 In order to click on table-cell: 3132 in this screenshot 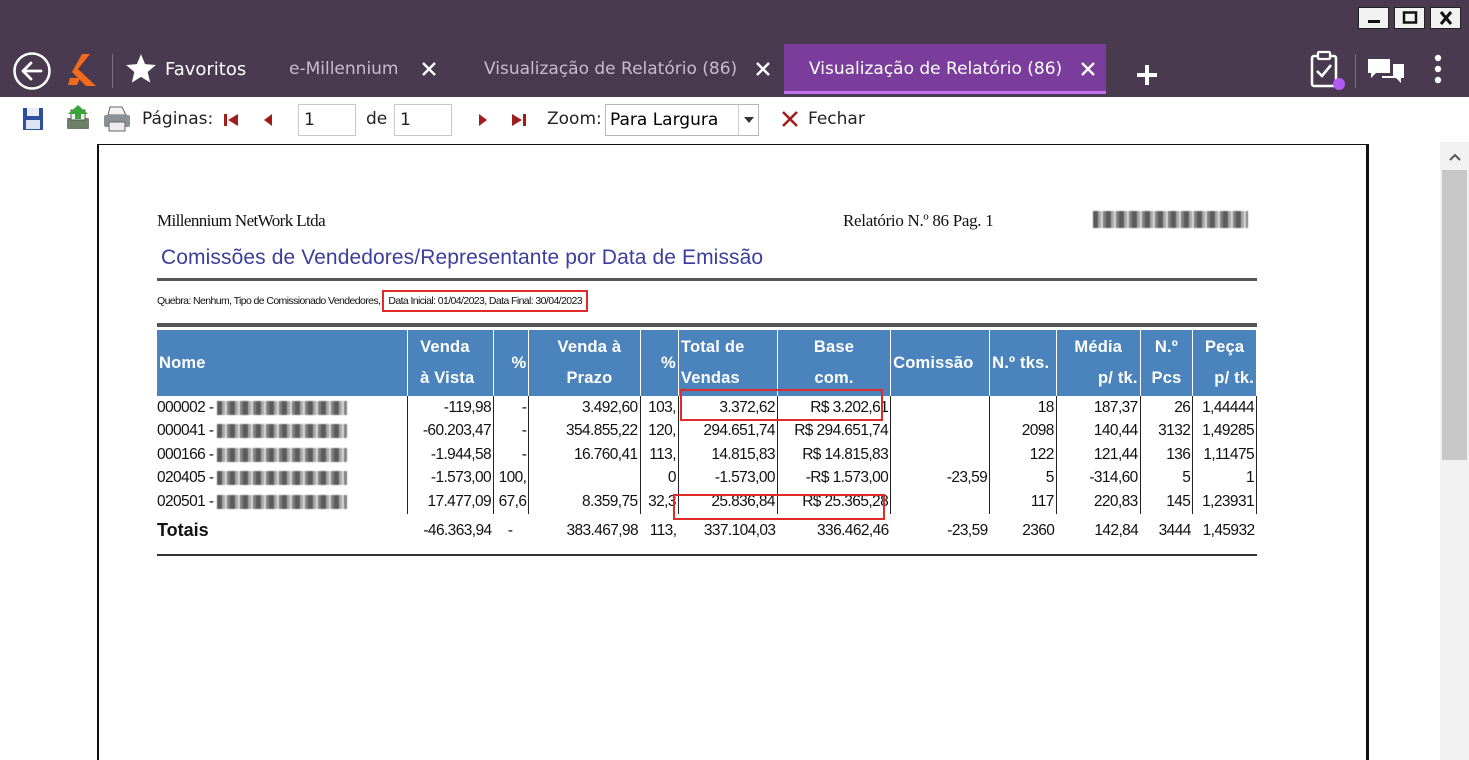, I will do `click(1167, 431)`.